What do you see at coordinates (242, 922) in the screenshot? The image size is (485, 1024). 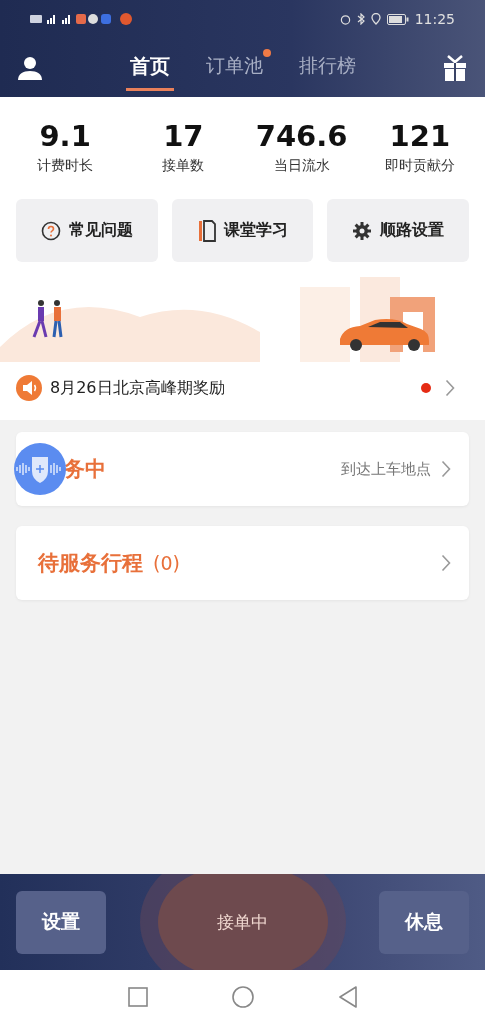 I see `accepting-orders-button: 接单中` at bounding box center [242, 922].